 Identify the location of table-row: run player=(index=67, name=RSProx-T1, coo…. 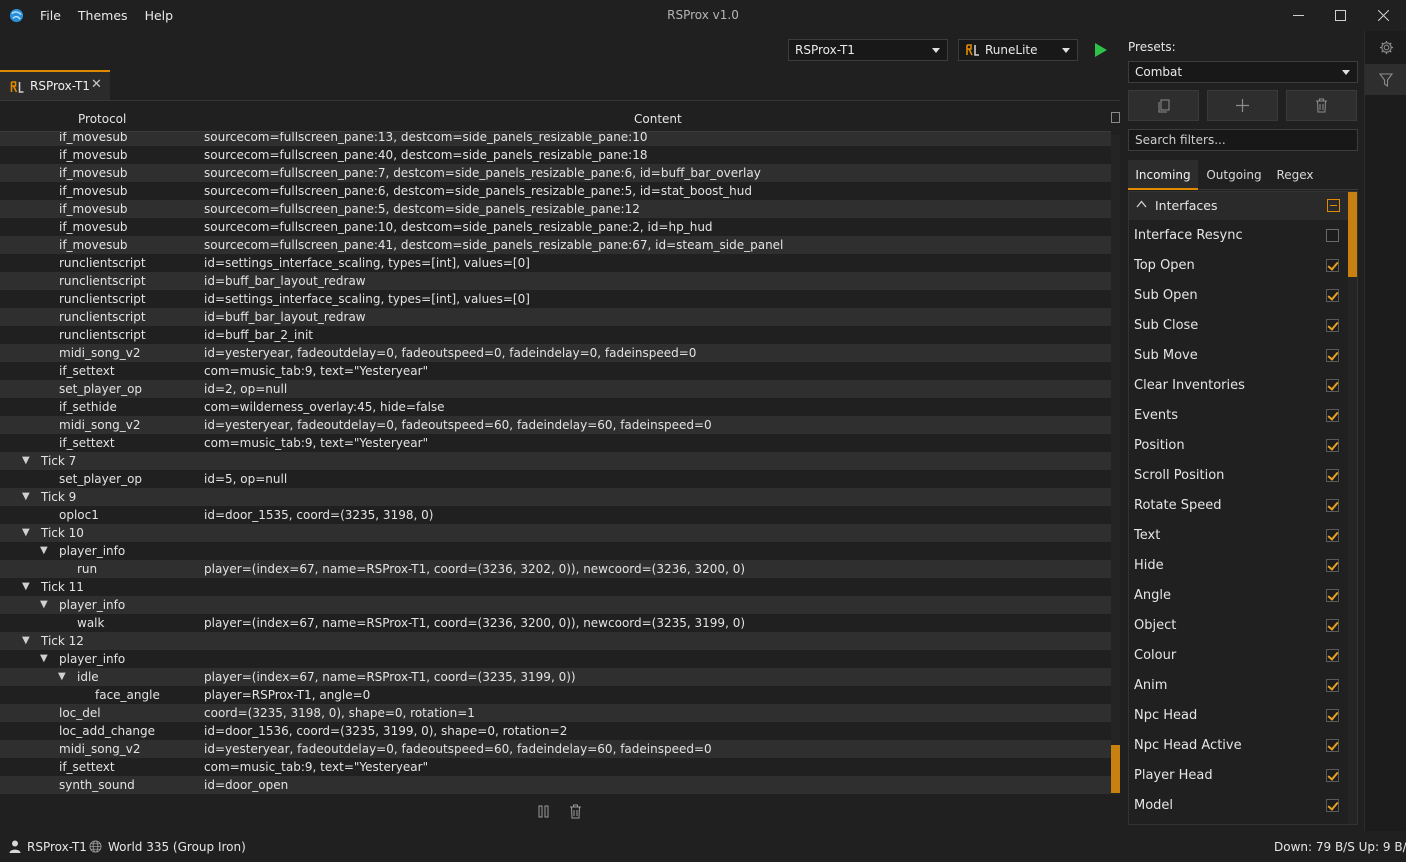
(555, 569).